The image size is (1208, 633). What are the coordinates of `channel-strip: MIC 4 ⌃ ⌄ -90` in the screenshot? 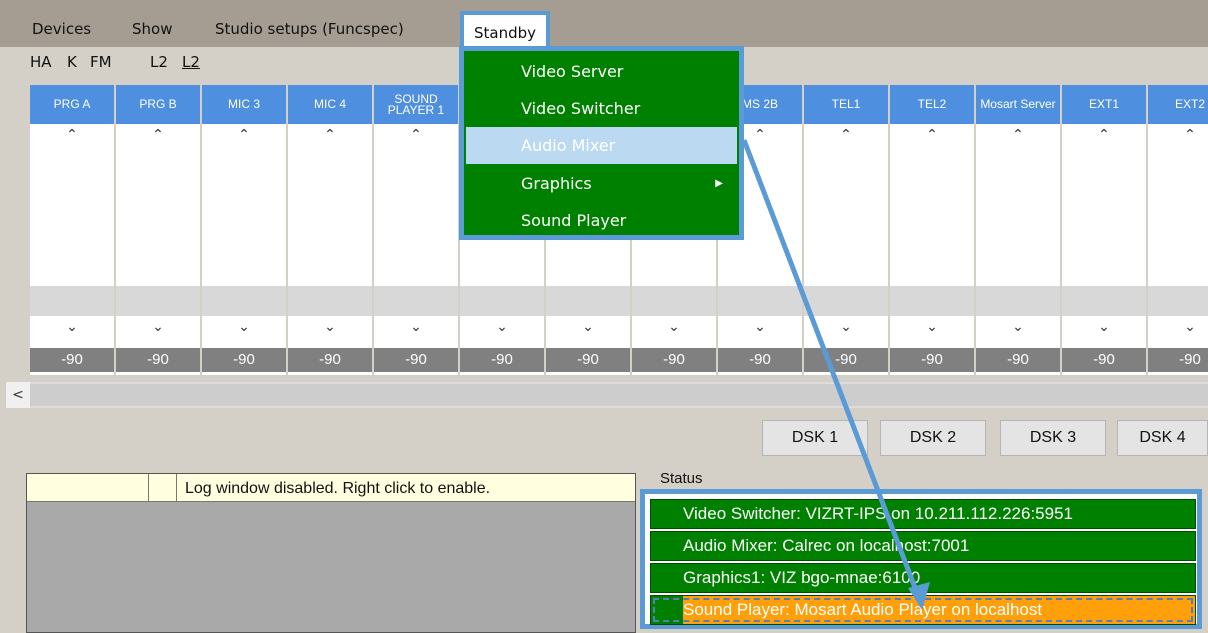 It's located at (330, 230).